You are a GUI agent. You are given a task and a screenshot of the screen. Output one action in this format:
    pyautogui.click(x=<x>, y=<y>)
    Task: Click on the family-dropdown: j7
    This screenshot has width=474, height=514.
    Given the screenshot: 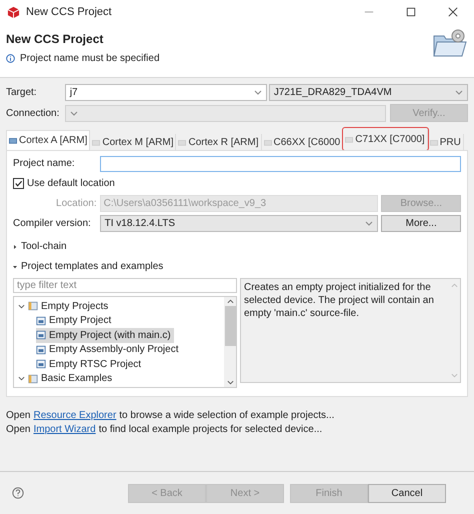 What is the action you would take?
    pyautogui.click(x=165, y=92)
    